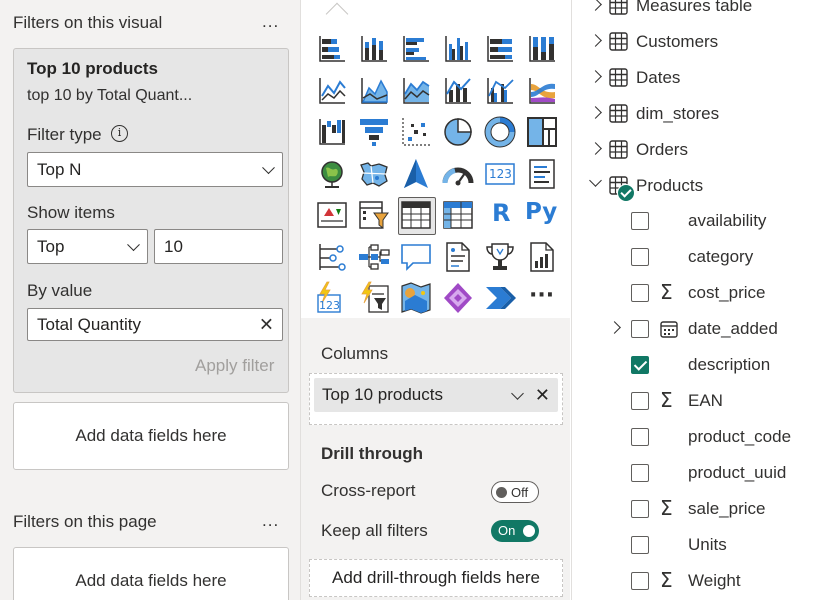  I want to click on metrics-icon, so click(500, 257).